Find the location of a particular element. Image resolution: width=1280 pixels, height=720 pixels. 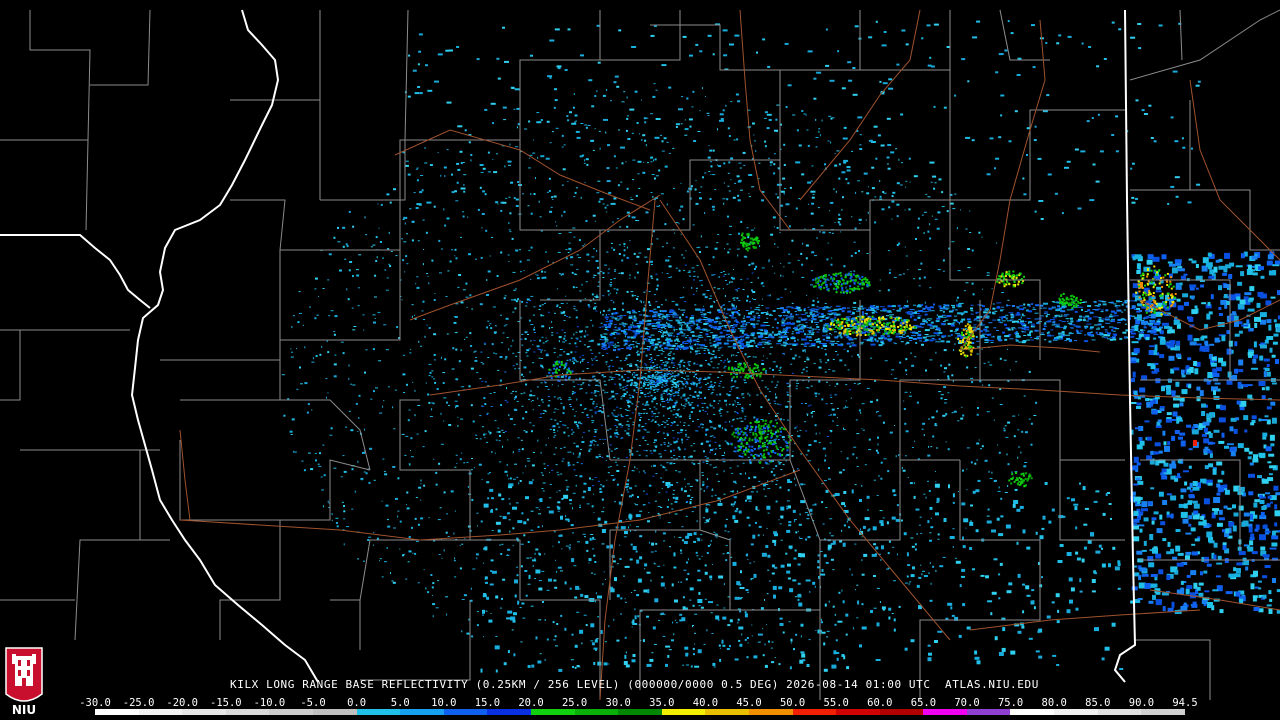

scale-label: -25.0 is located at coordinates (138, 703).